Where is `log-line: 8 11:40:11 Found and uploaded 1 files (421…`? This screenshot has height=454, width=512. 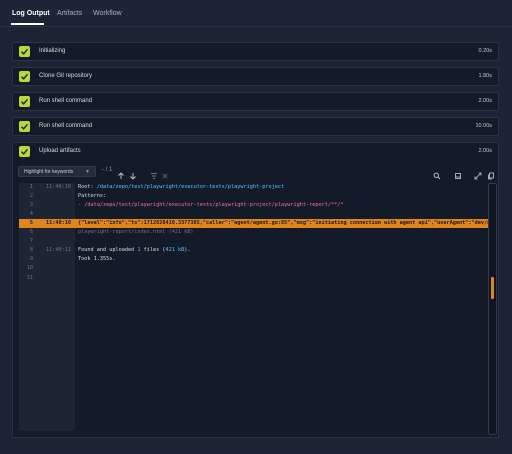
log-line: 8 11:40:11 Found and uploaded 1 files (421… is located at coordinates (254, 250).